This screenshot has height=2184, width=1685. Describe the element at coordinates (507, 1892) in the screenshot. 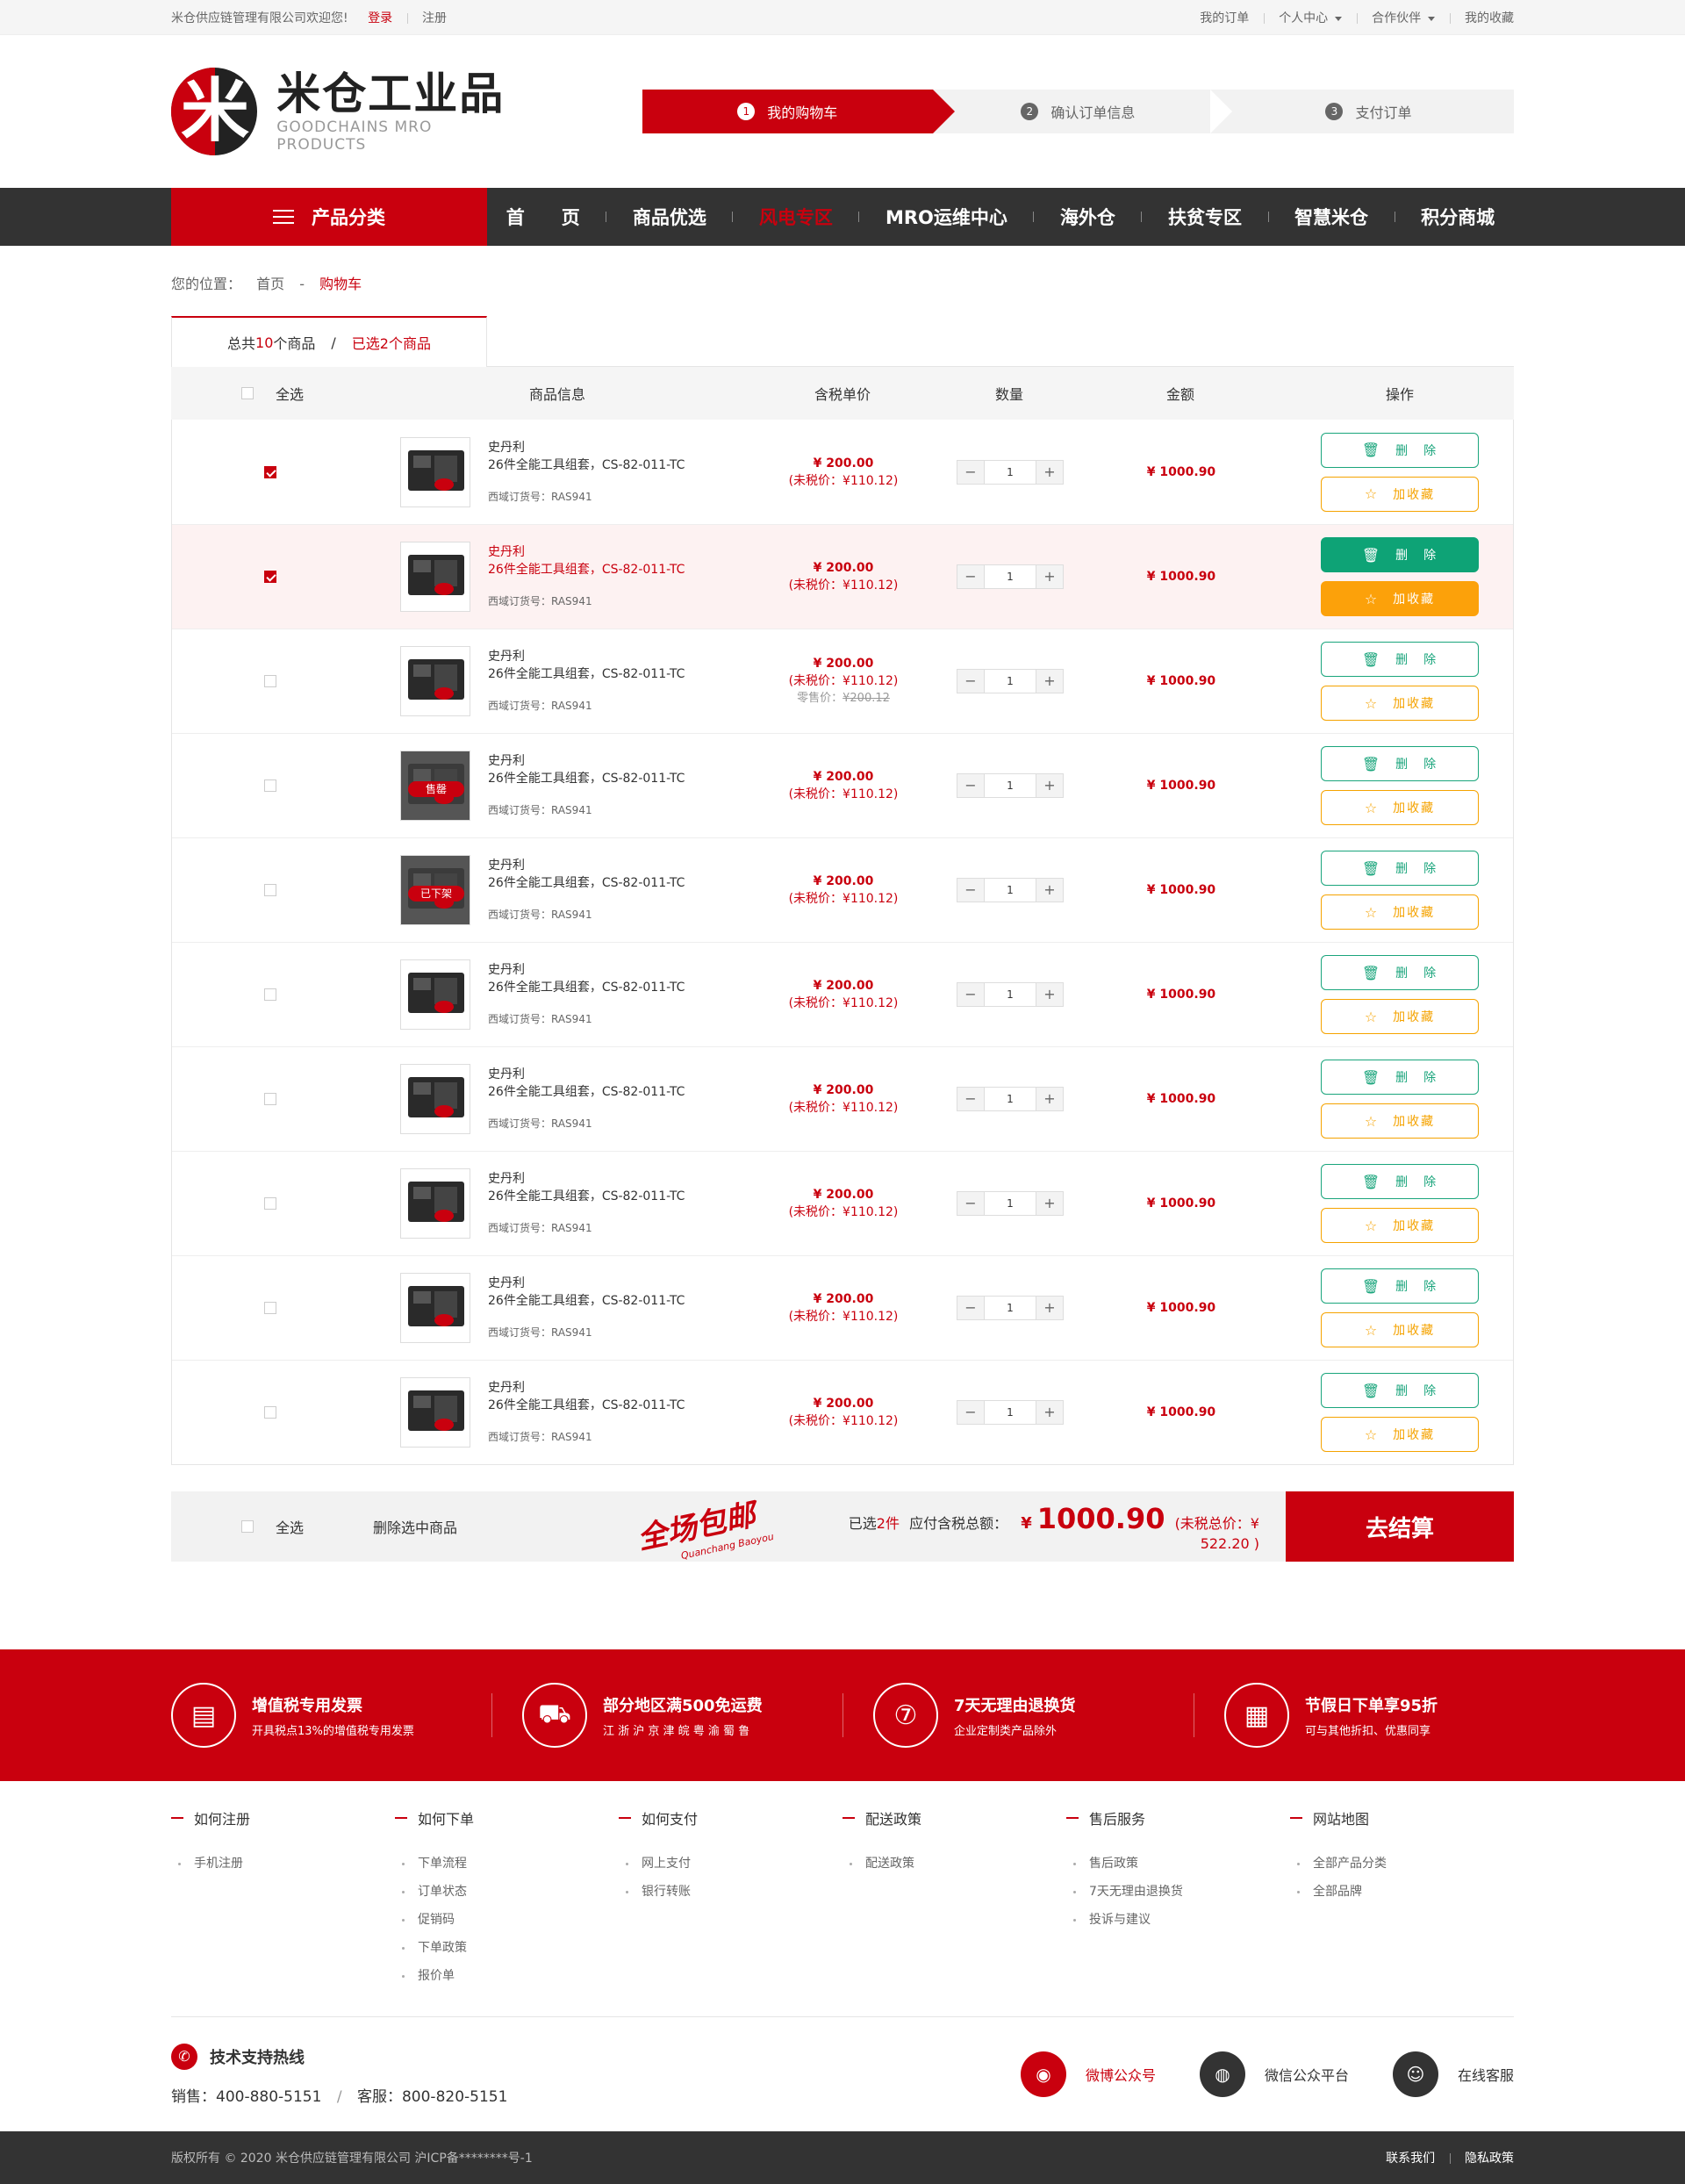

I see `help-link: 订单状态` at that location.